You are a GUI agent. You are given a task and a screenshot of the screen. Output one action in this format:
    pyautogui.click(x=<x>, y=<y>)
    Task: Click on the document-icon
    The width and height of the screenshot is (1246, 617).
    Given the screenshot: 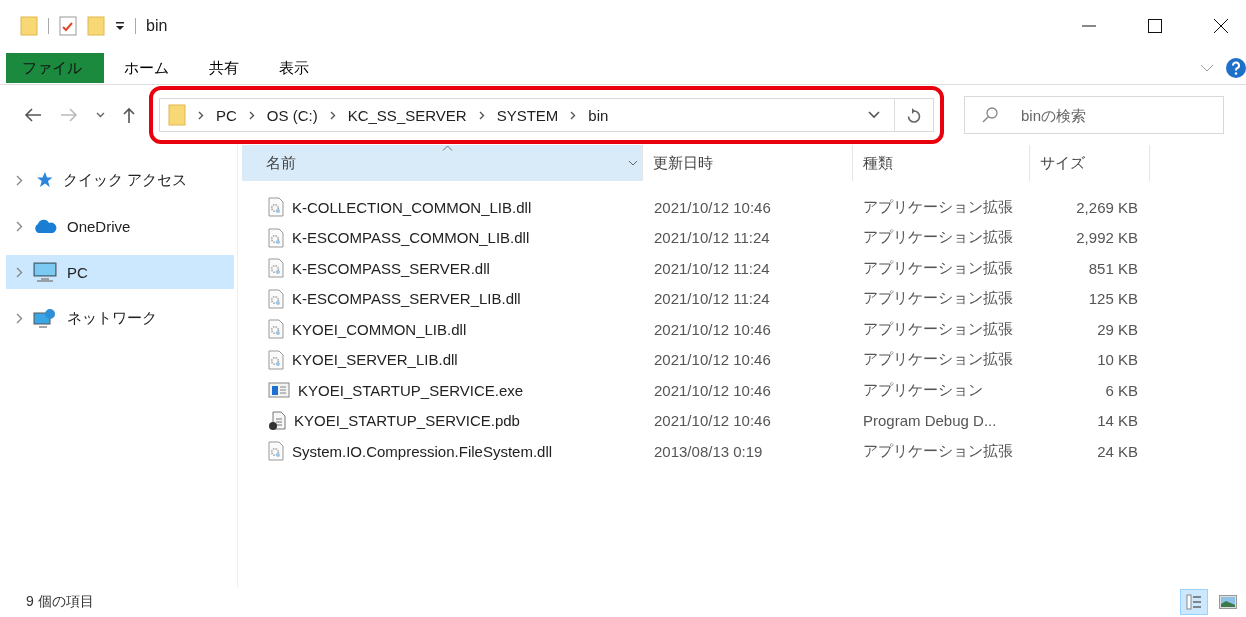 What is the action you would take?
    pyautogui.click(x=277, y=420)
    